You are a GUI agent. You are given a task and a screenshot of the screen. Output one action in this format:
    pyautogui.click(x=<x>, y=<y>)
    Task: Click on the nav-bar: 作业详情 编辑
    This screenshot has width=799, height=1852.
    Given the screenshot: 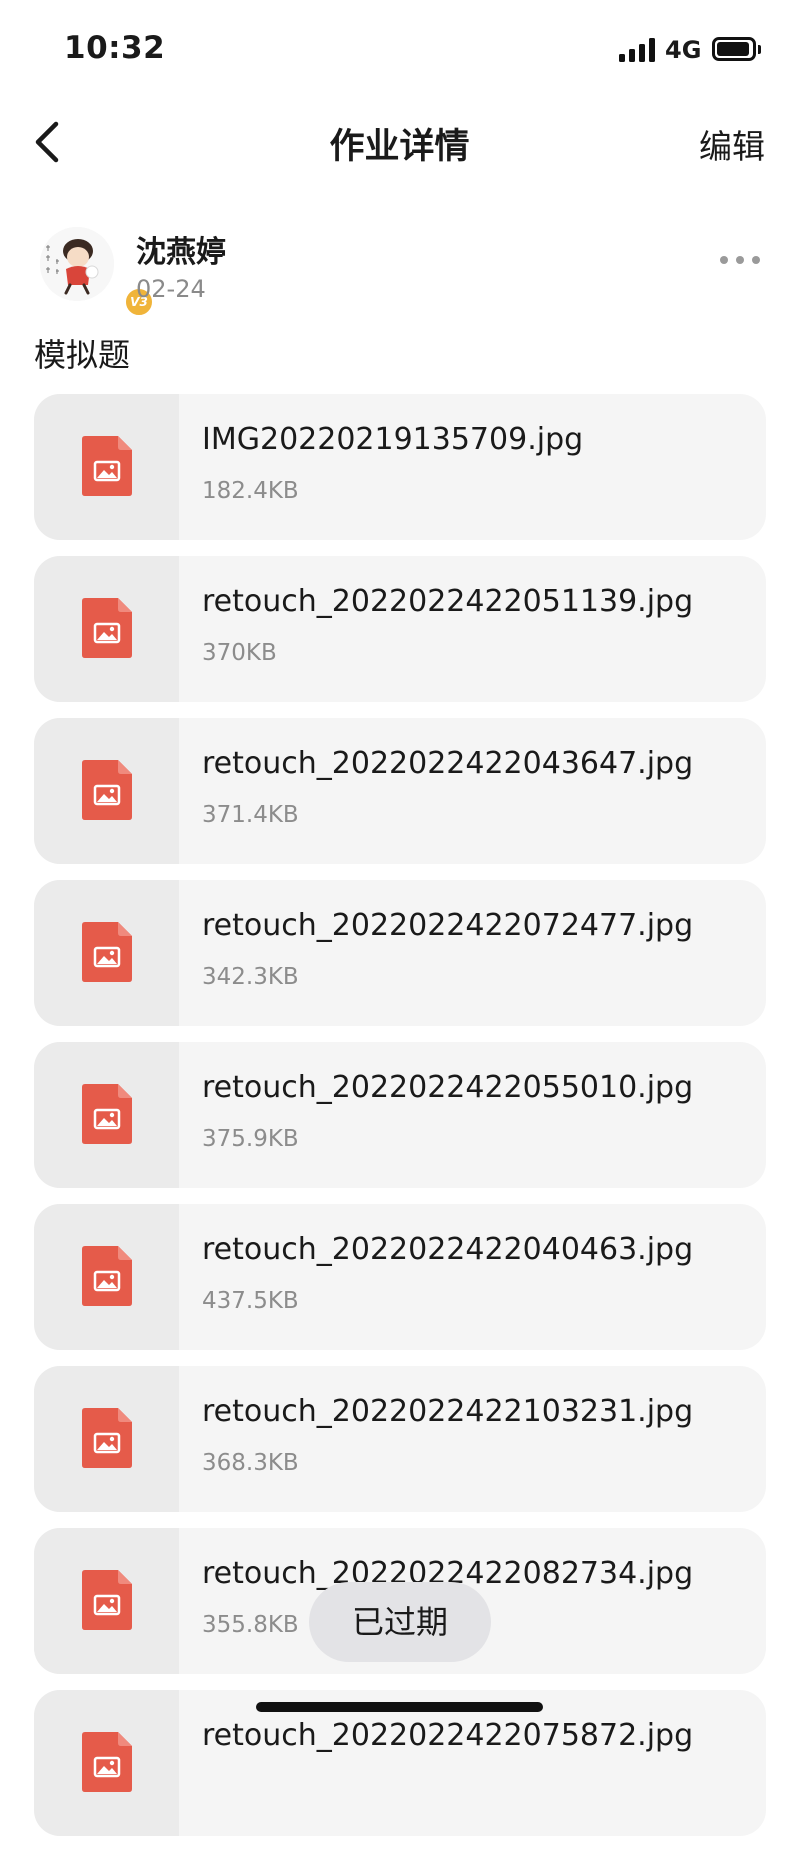 What is the action you would take?
    pyautogui.click(x=399, y=142)
    